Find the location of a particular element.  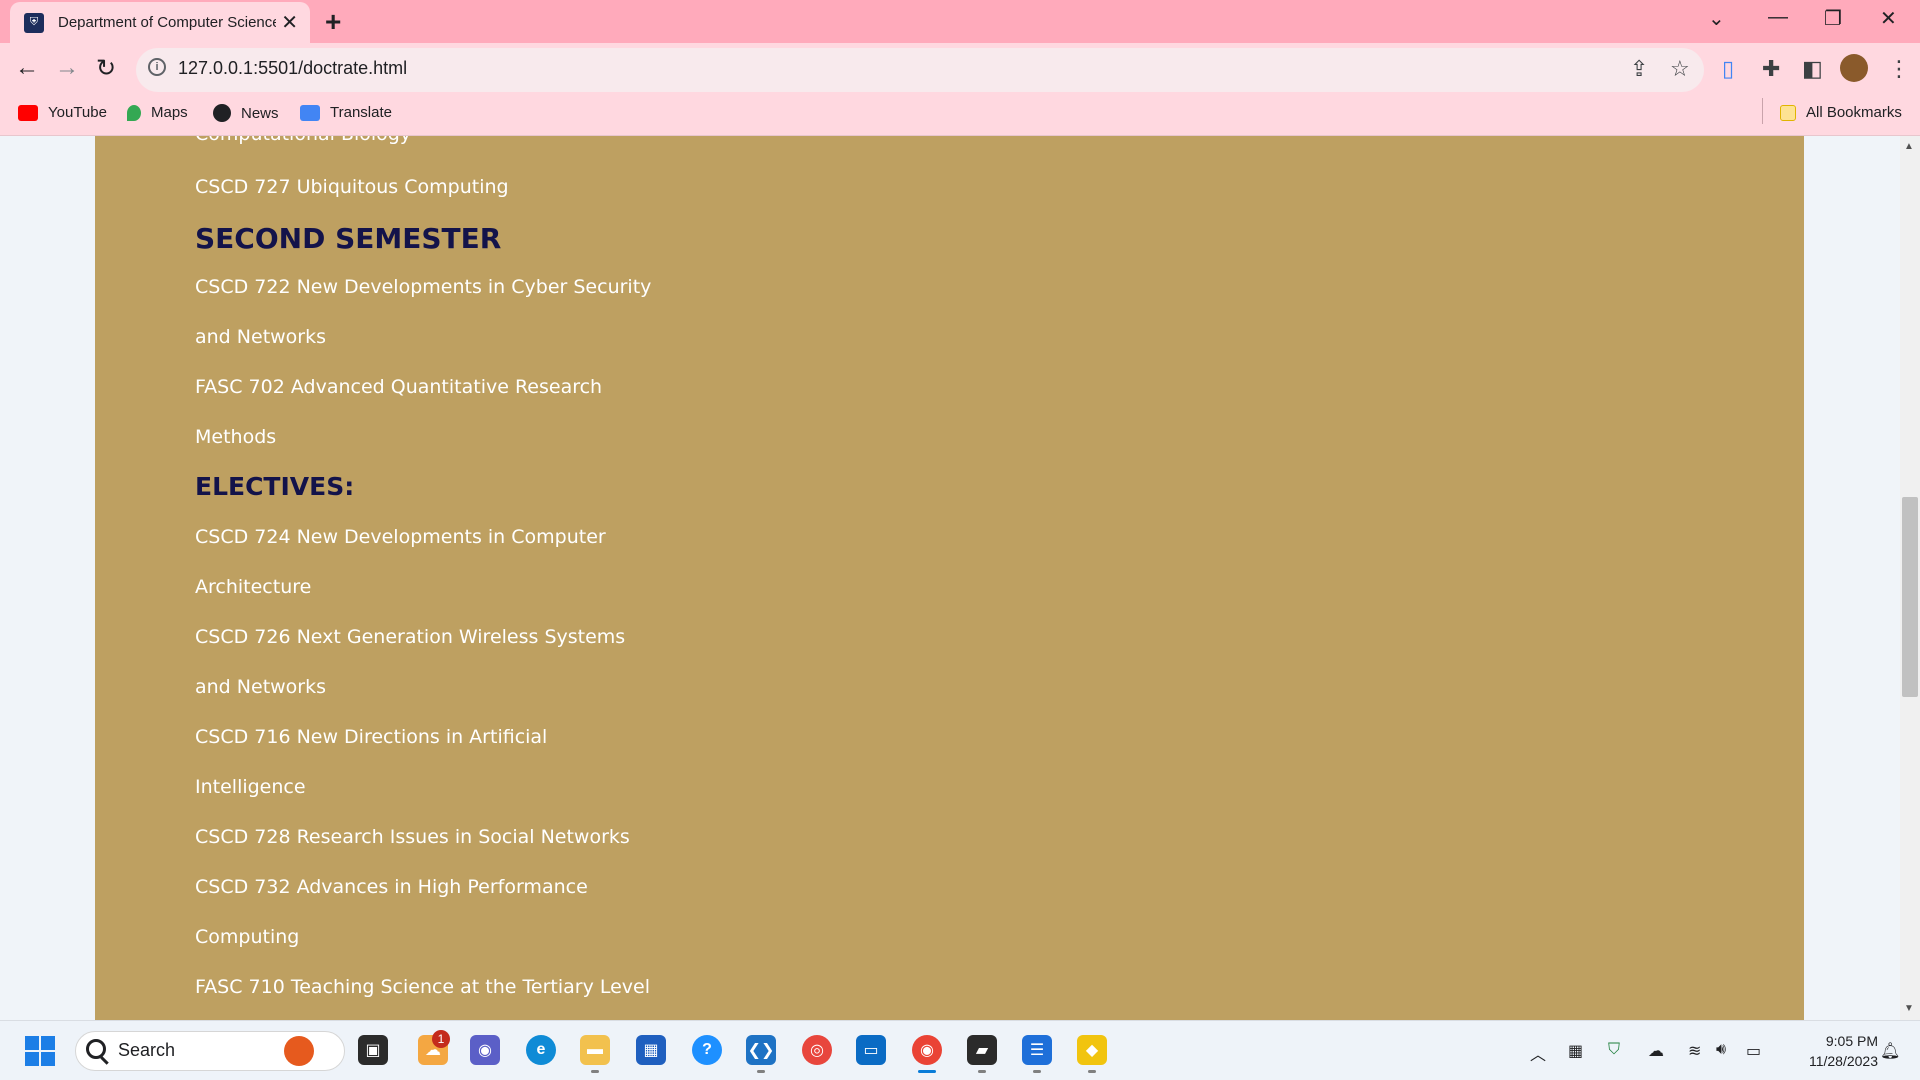

bookmark-star-icon: ☆ is located at coordinates (1680, 69).